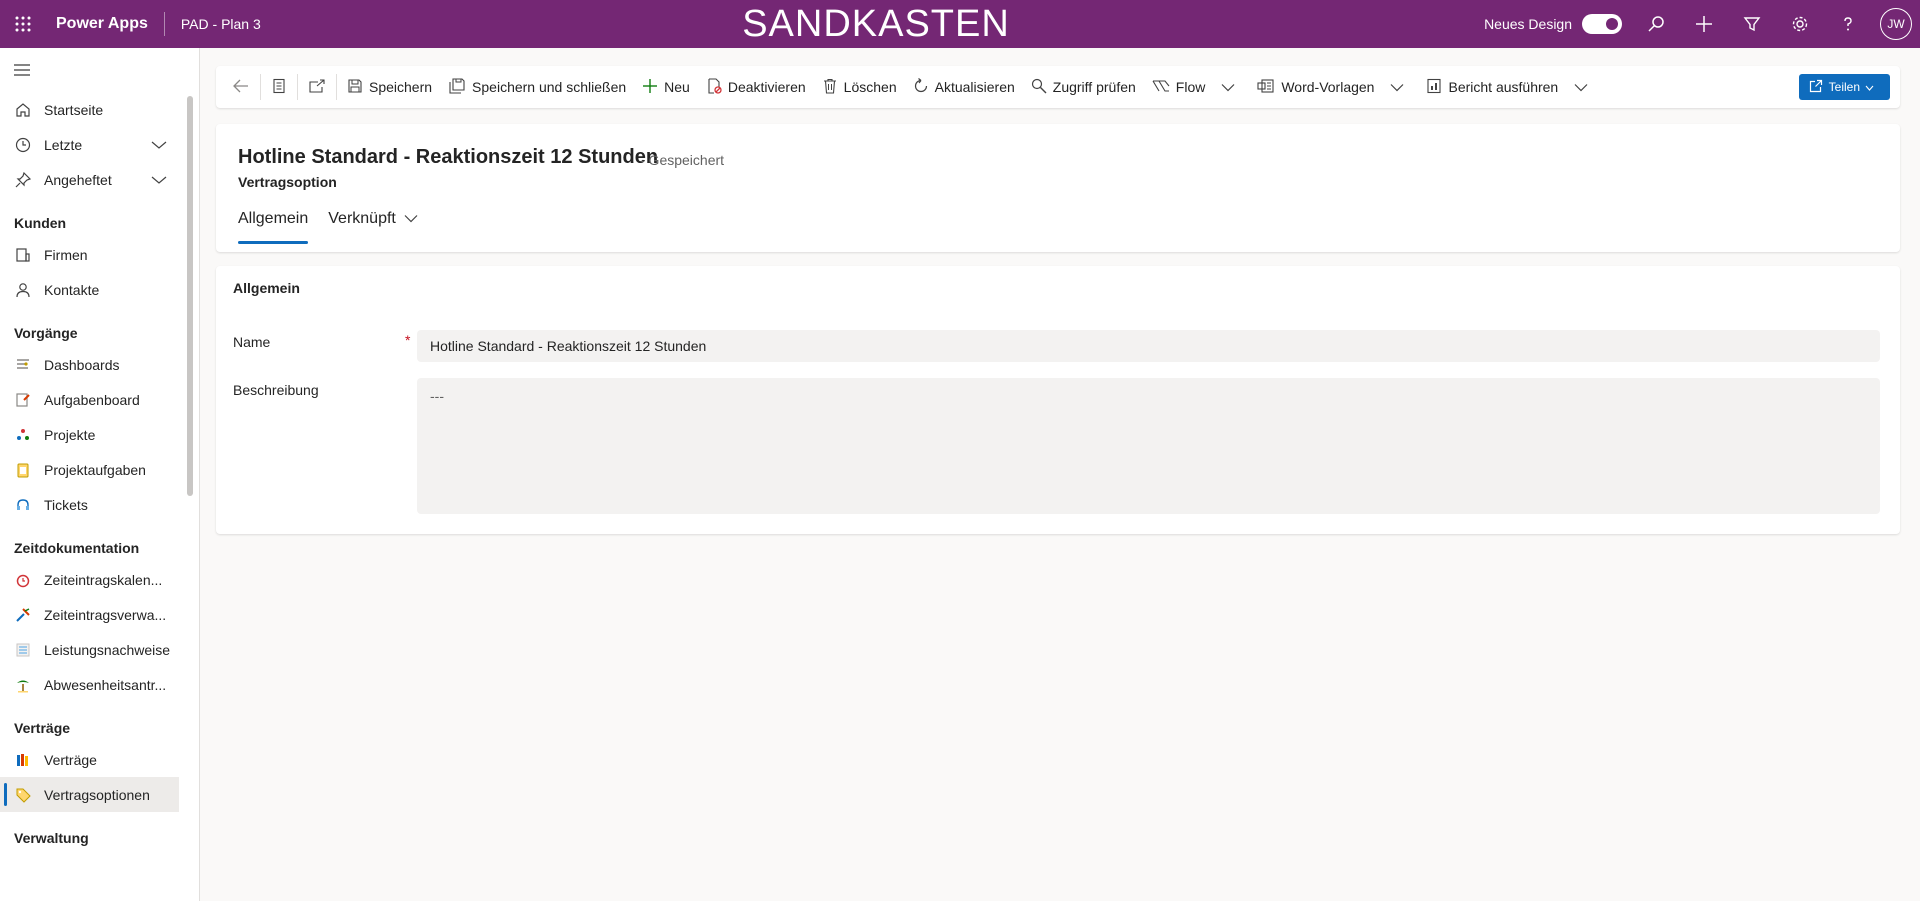 Image resolution: width=1920 pixels, height=901 pixels. I want to click on tab-label: Allgemein, so click(273, 218).